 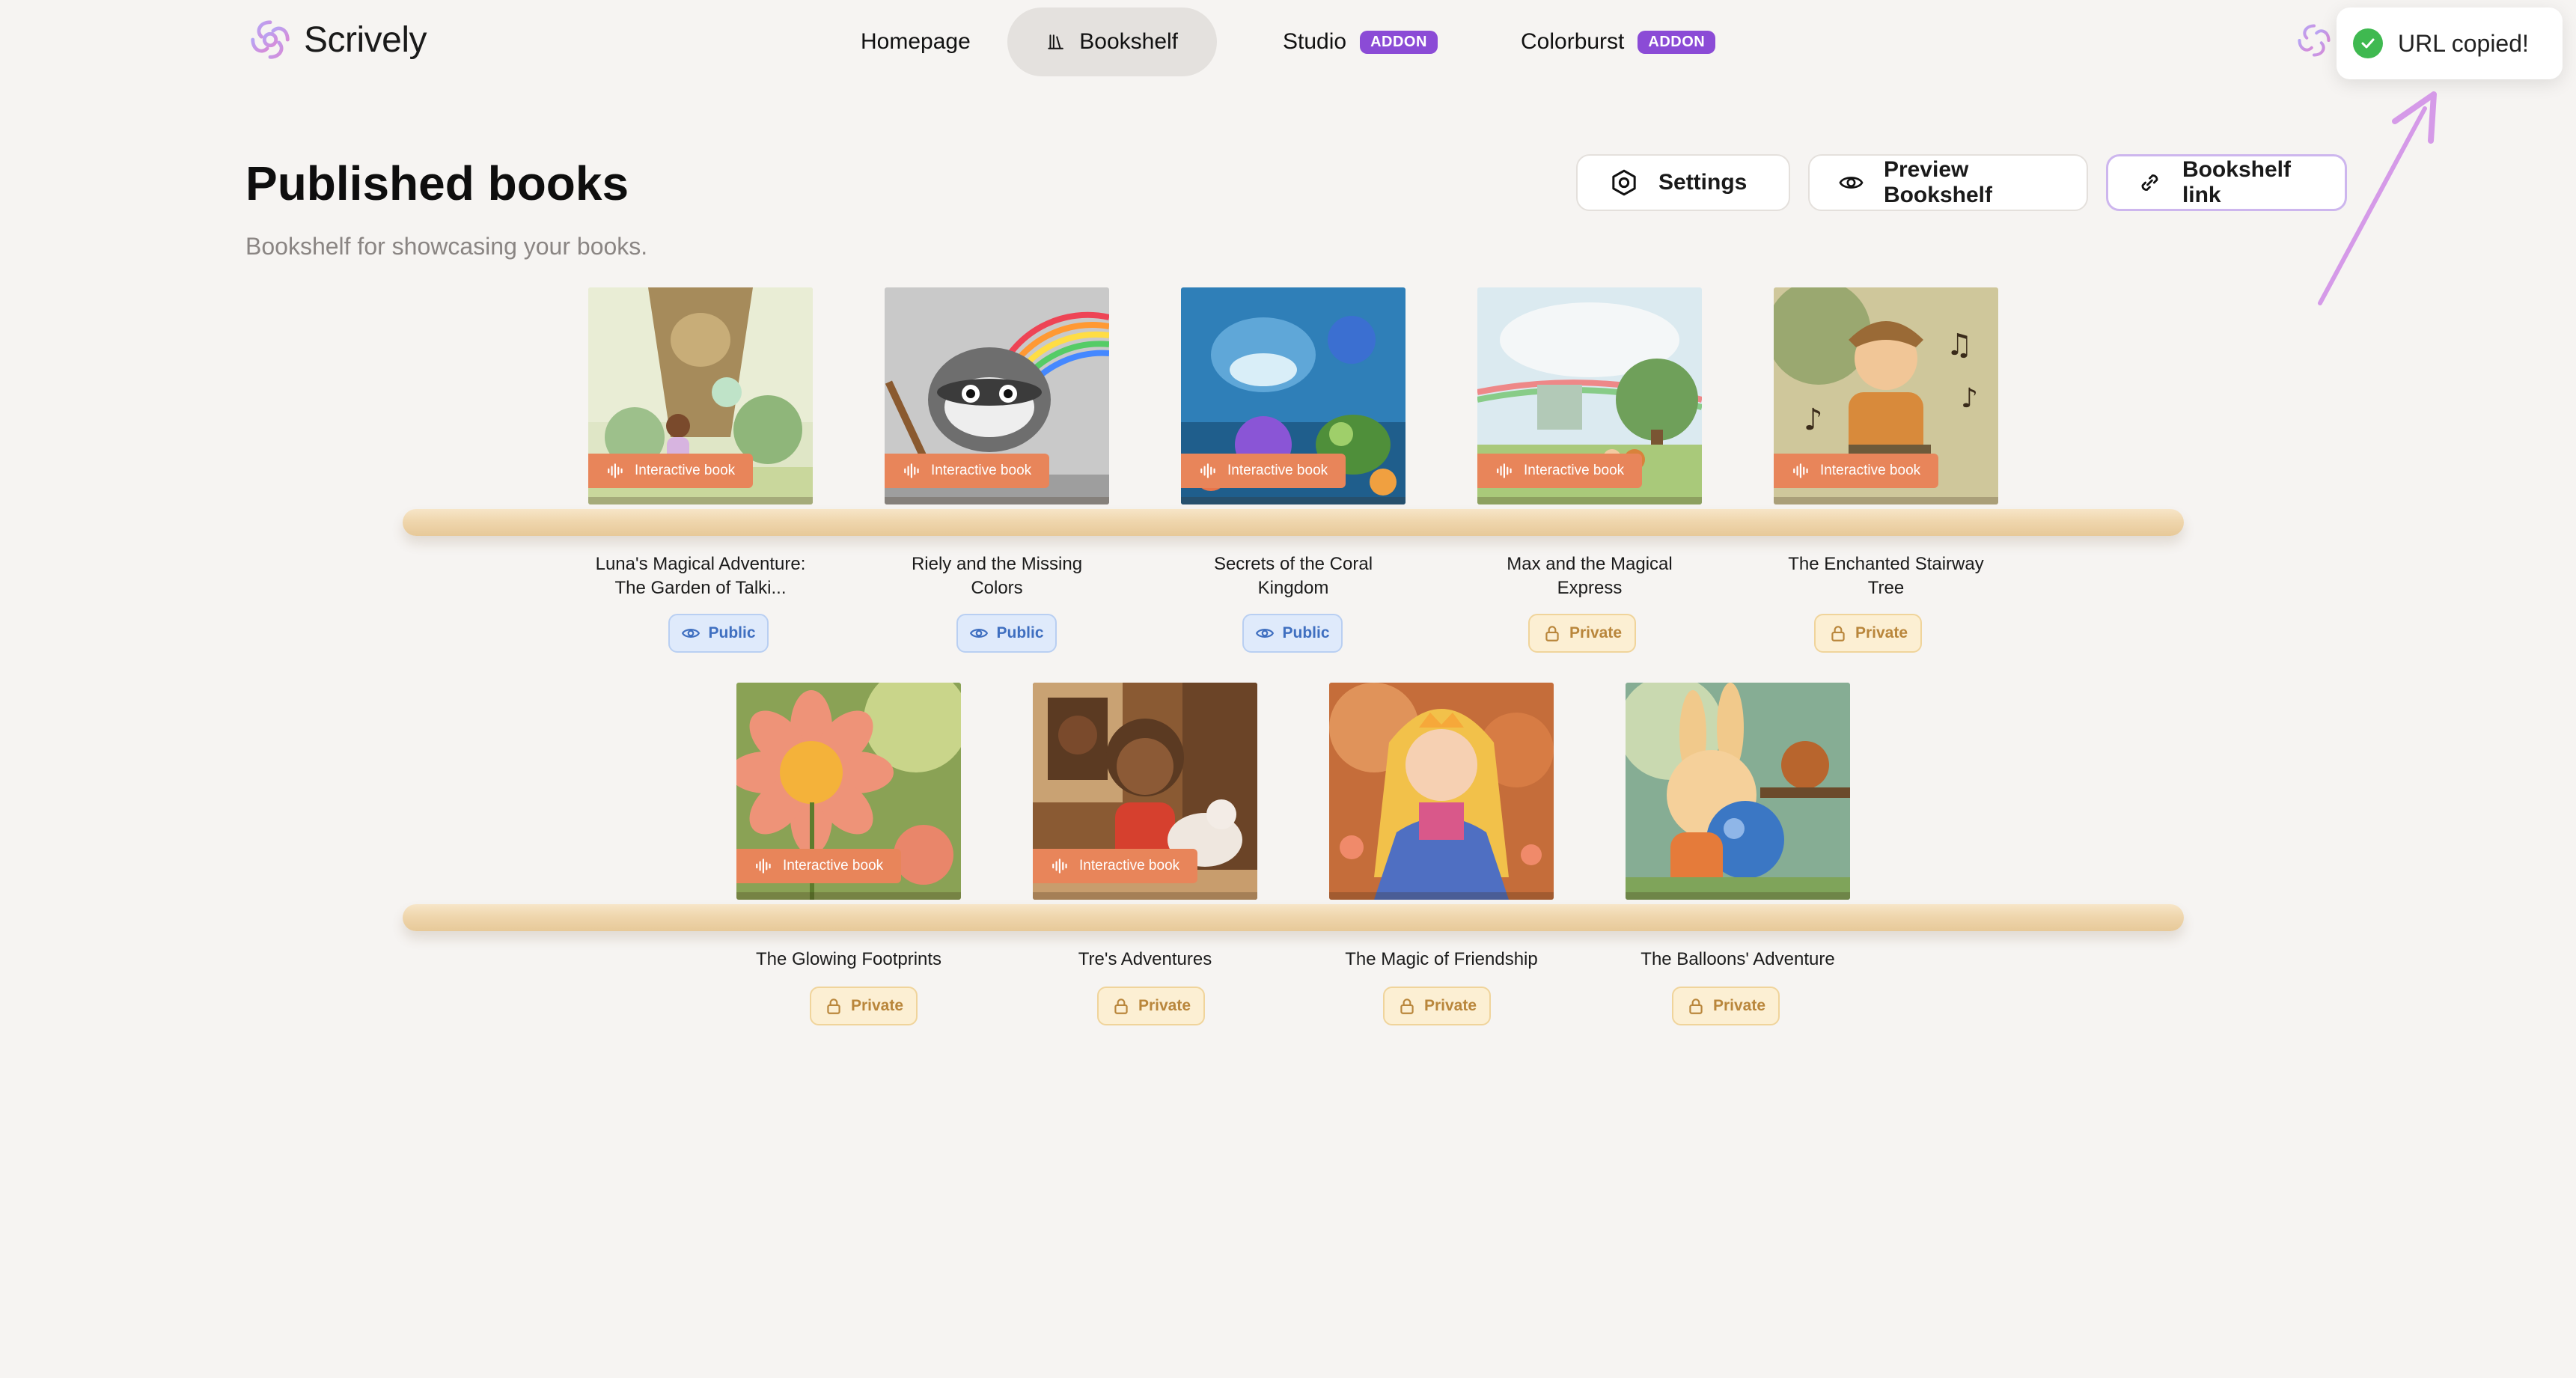 I want to click on book-title-line: Luna's Magical Adventure:, so click(x=700, y=564).